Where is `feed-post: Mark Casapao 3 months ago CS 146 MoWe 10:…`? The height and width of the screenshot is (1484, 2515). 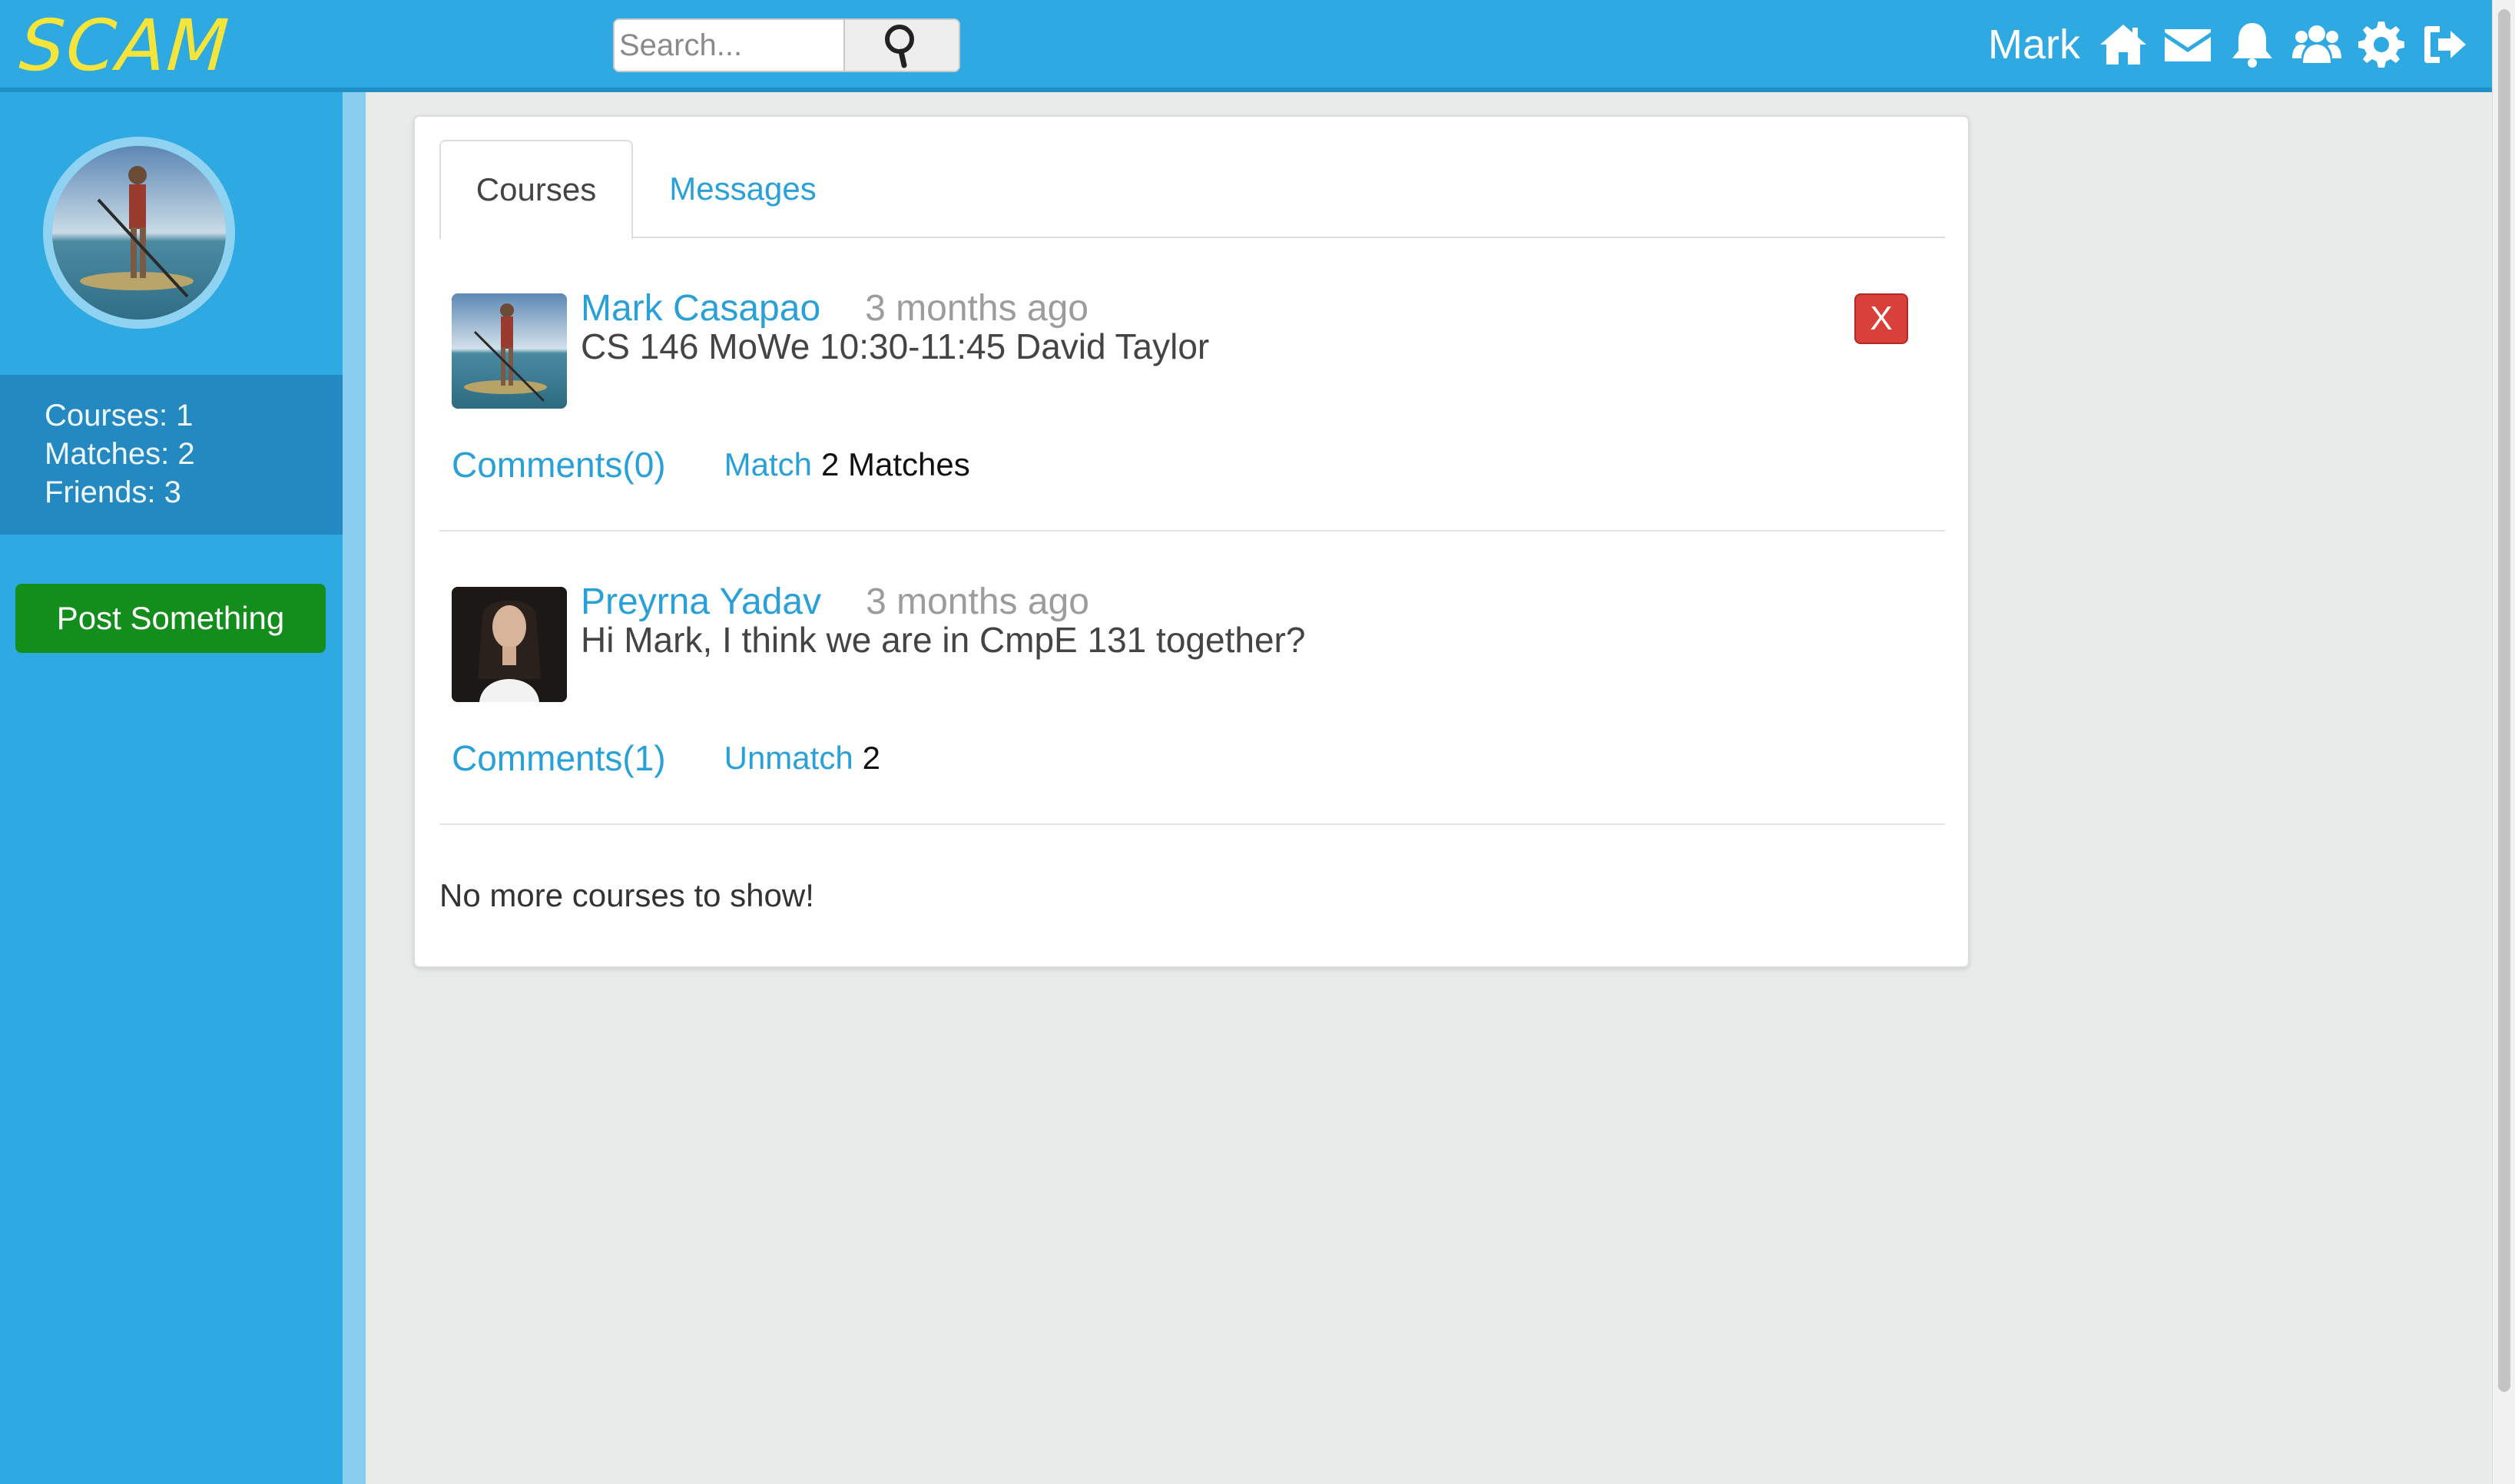
feed-post: Mark Casapao 3 months ago CS 146 MoWe 10:… is located at coordinates (1192, 385).